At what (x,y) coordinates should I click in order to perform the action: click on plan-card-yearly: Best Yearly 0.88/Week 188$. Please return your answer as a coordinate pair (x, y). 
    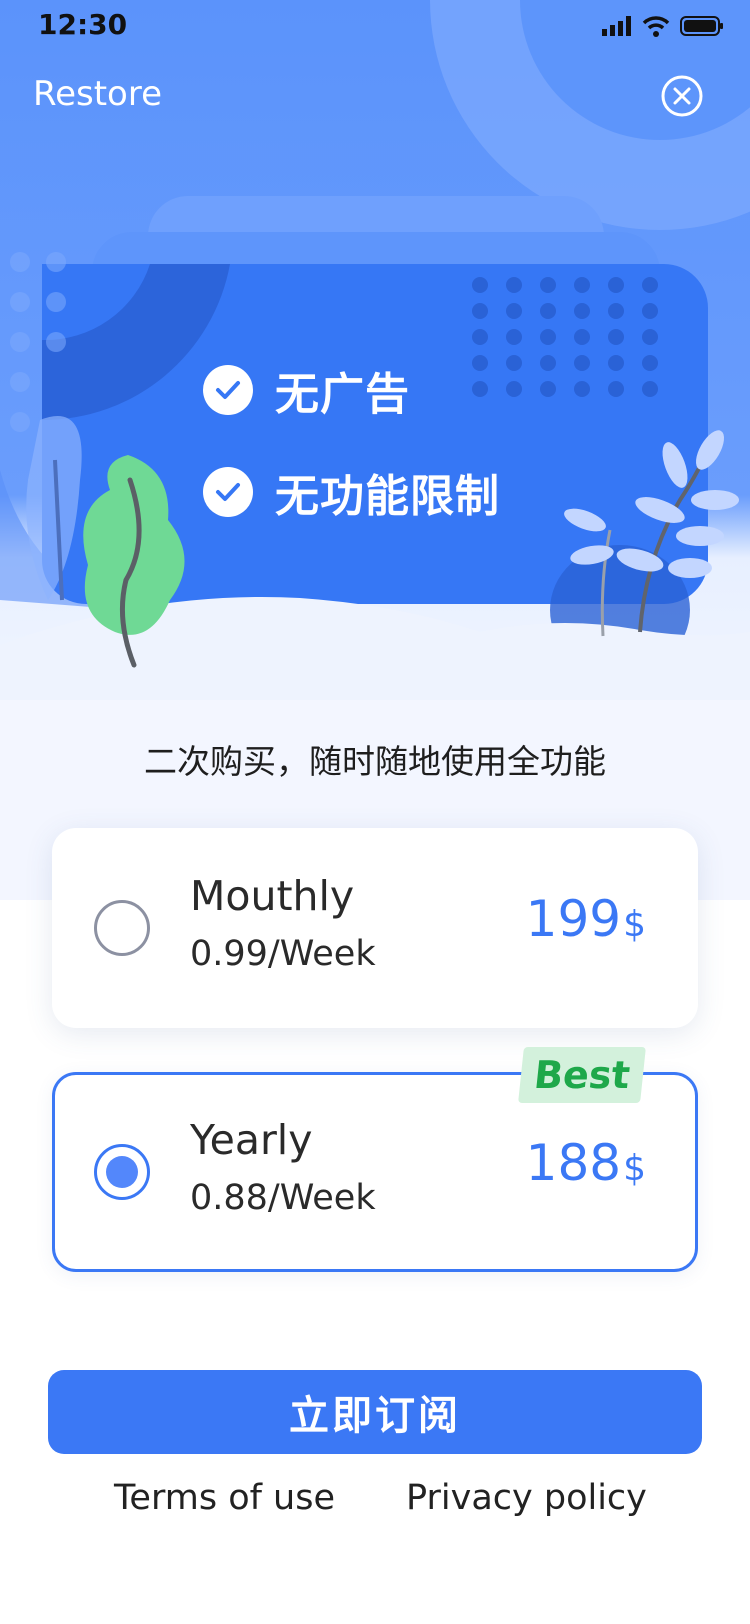
    Looking at the image, I should click on (375, 1159).